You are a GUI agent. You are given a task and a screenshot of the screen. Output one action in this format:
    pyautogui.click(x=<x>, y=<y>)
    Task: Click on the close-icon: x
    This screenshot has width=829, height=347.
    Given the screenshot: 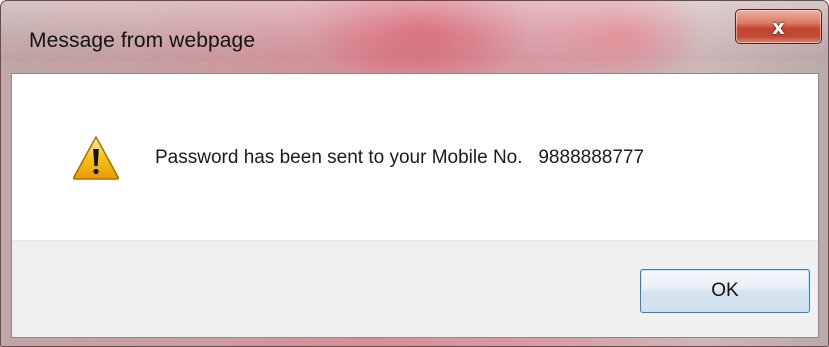 What is the action you would take?
    pyautogui.click(x=778, y=26)
    